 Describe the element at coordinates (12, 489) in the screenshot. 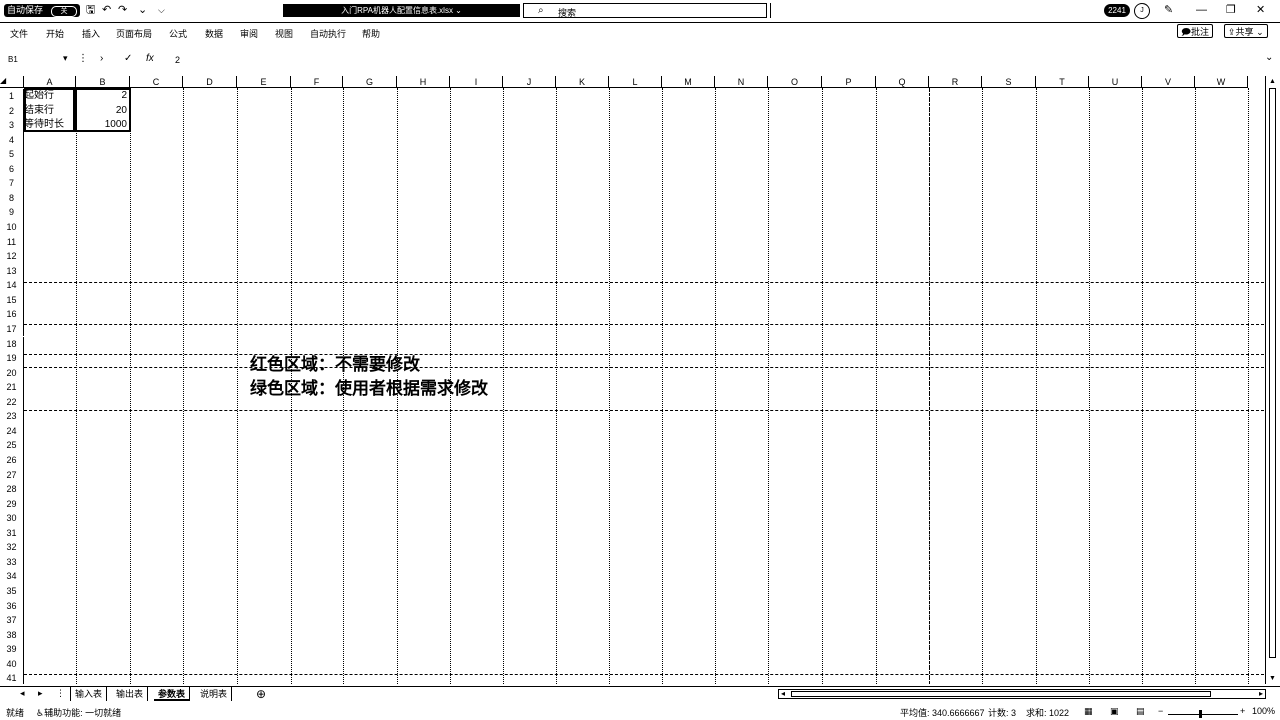

I see `row-header-28: 28` at that location.